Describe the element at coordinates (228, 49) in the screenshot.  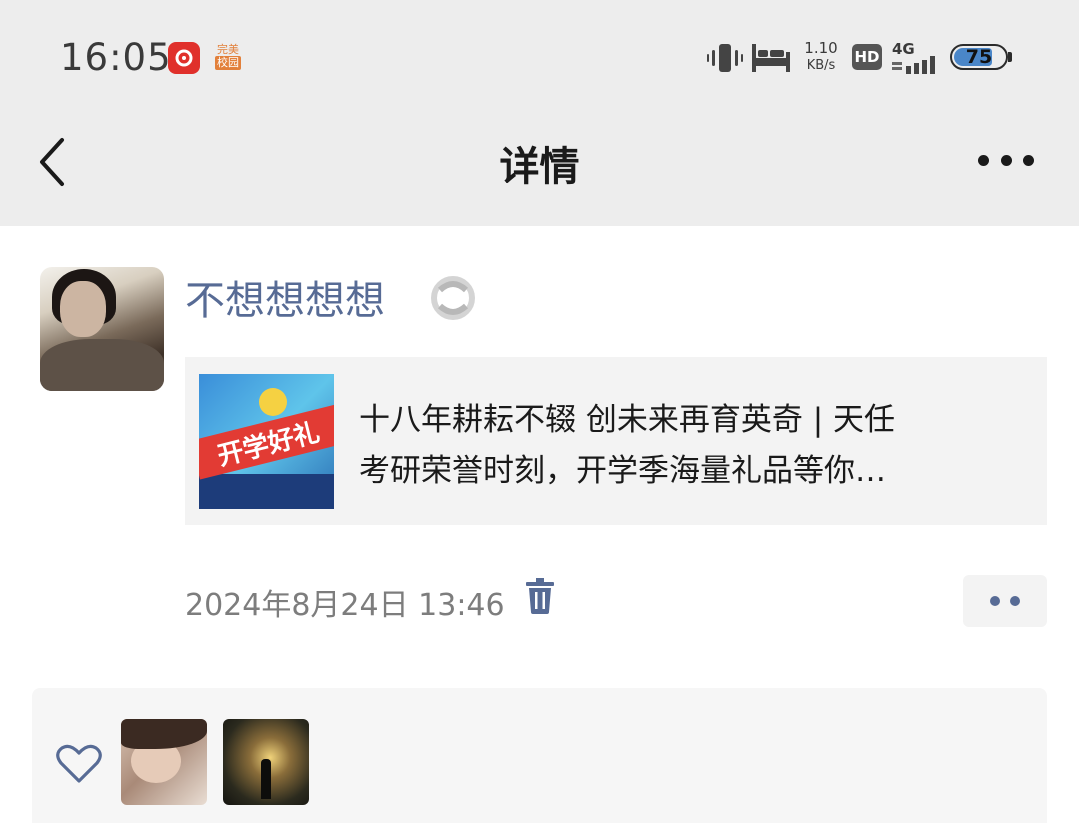
I see `campus-app-line1: 完美` at that location.